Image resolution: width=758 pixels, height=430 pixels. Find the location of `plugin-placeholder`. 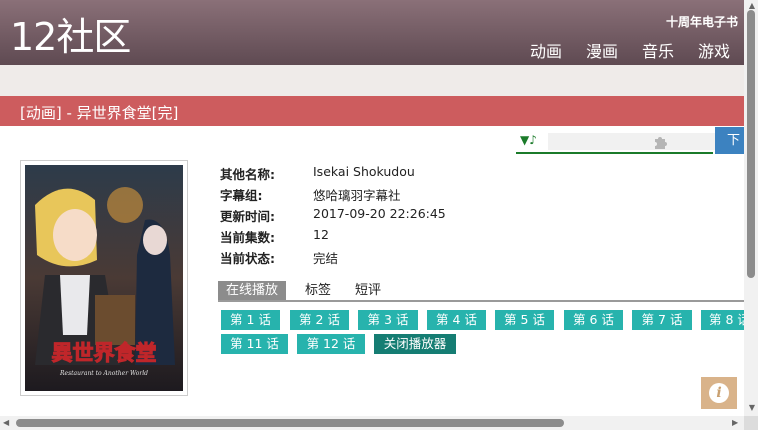

plugin-placeholder is located at coordinates (637, 141).